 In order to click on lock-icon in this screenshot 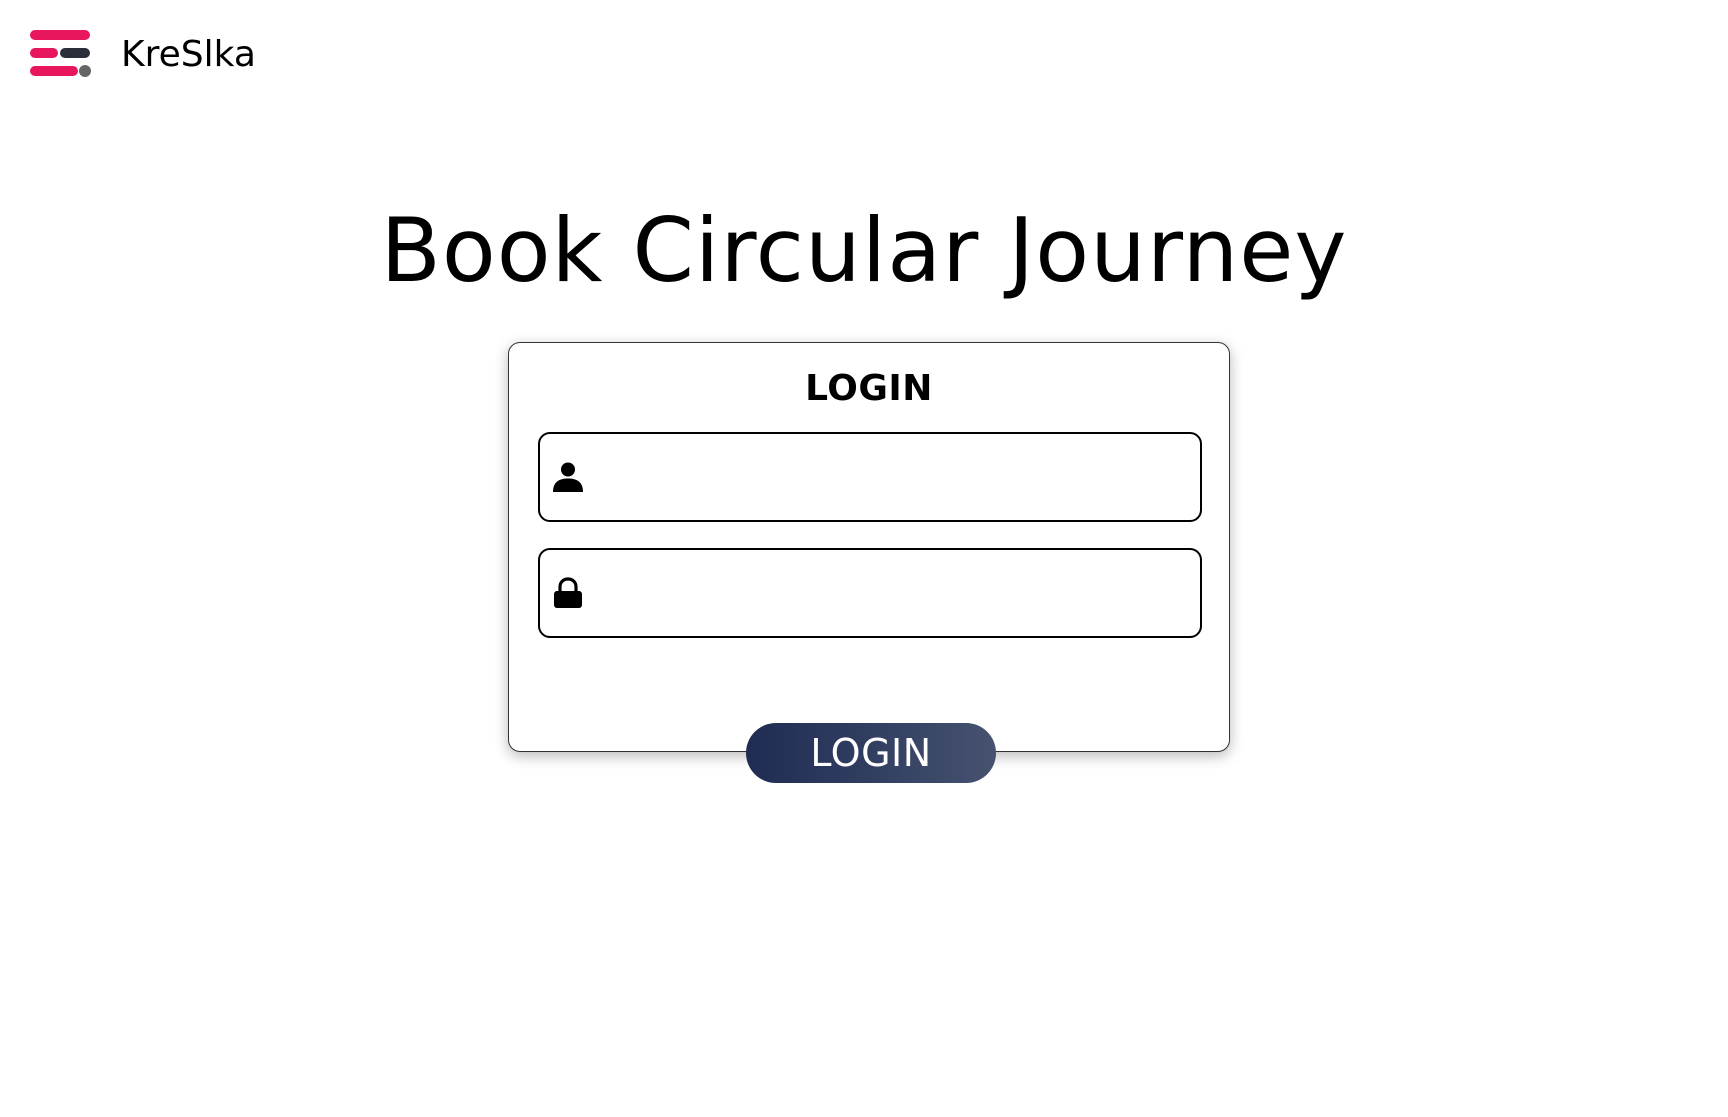, I will do `click(568, 592)`.